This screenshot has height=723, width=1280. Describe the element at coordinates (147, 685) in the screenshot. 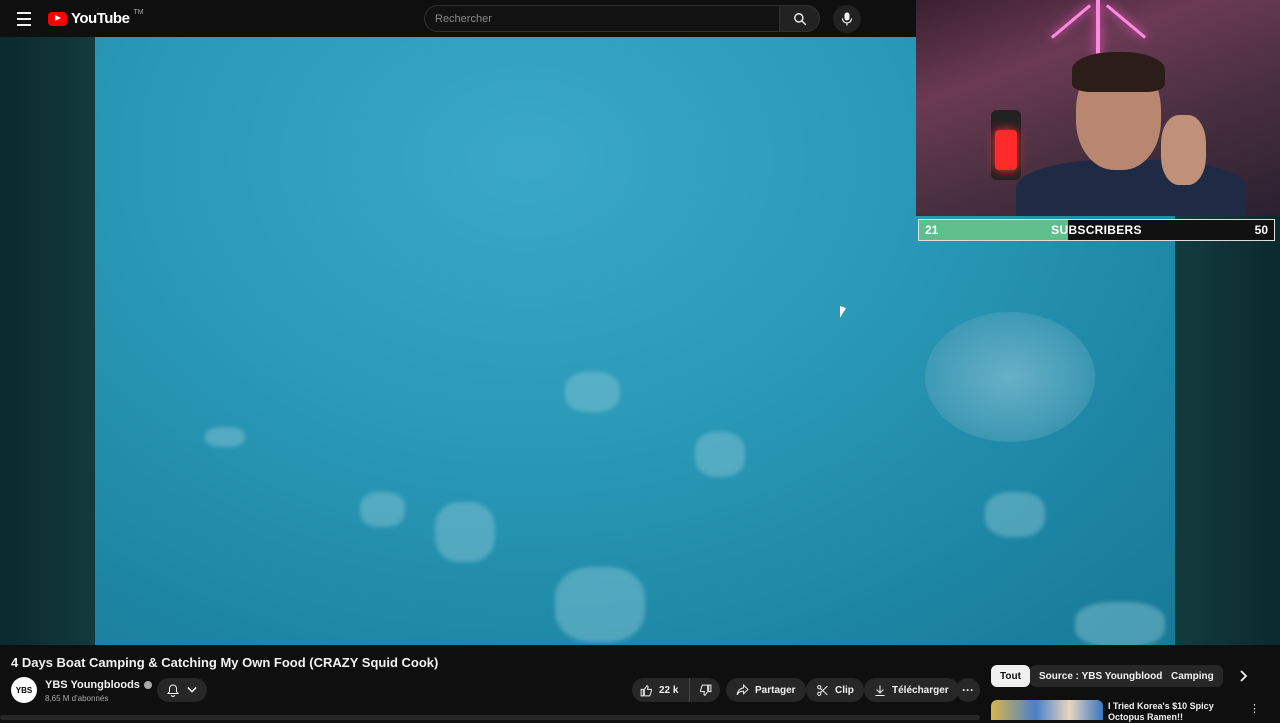

I see `verified-icon` at that location.